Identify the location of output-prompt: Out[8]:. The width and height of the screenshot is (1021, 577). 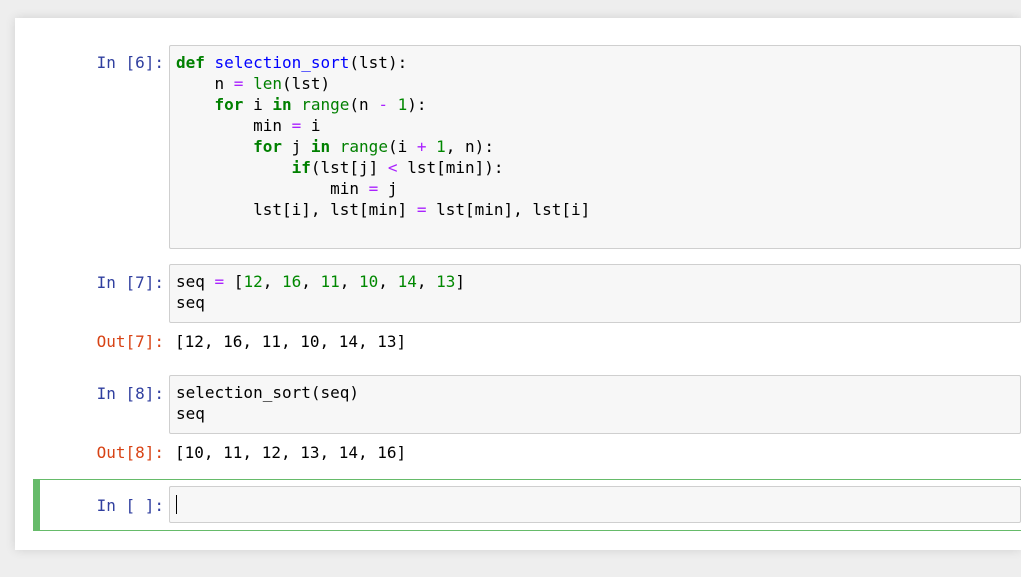
(130, 452).